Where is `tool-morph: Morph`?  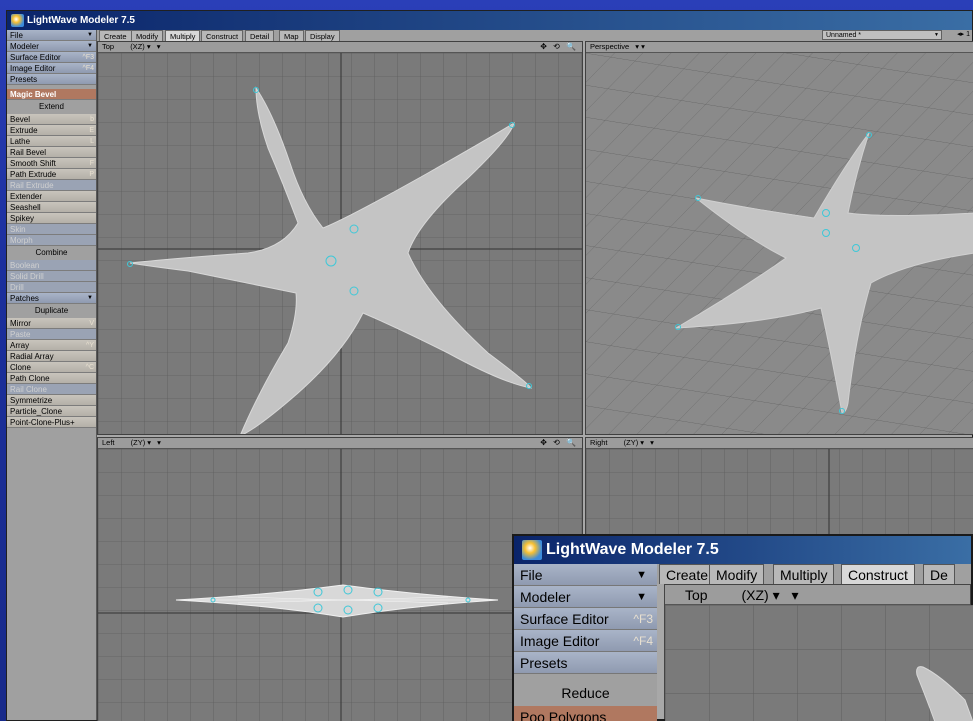 tool-morph: Morph is located at coordinates (51, 240).